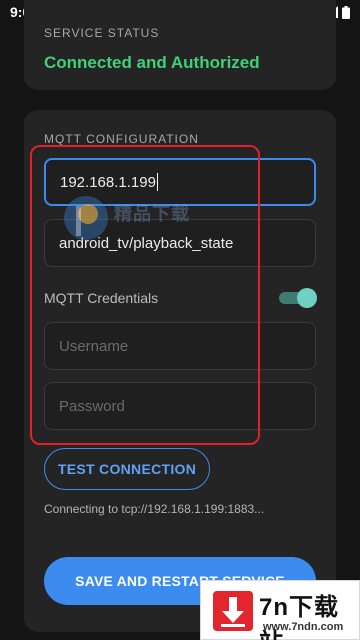  What do you see at coordinates (108, 182) in the screenshot?
I see `mqtt-host-value: 192.168.1.199` at bounding box center [108, 182].